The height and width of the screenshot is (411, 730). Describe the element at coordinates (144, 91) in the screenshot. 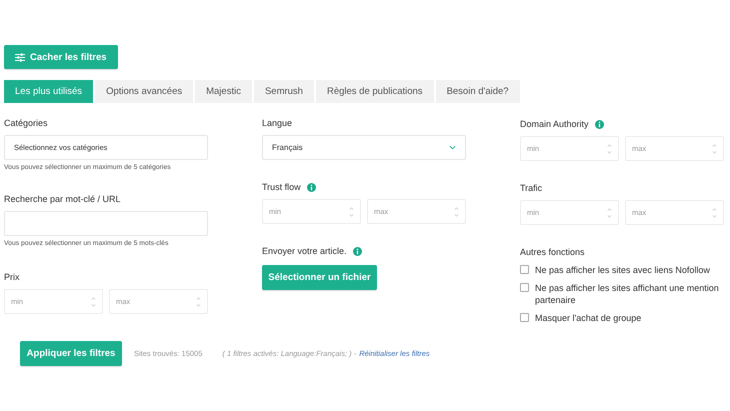

I see `tab: Options avancées` at that location.